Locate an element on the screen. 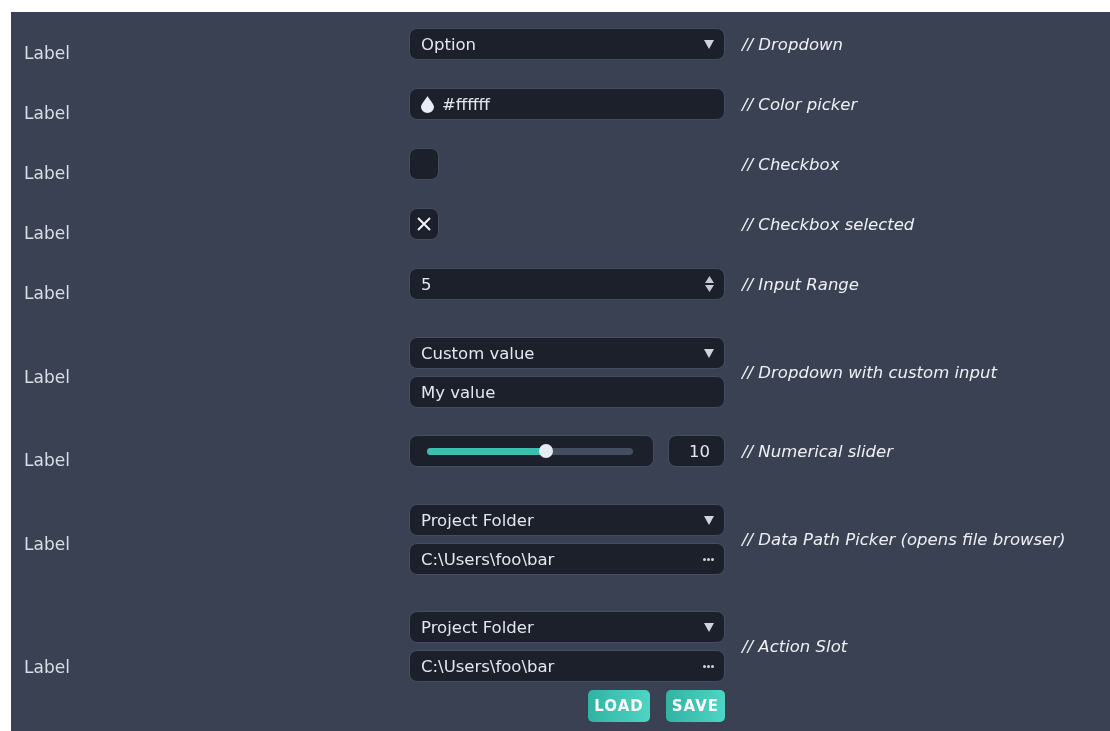 The height and width of the screenshot is (731, 1110). droplet-icon is located at coordinates (427, 104).